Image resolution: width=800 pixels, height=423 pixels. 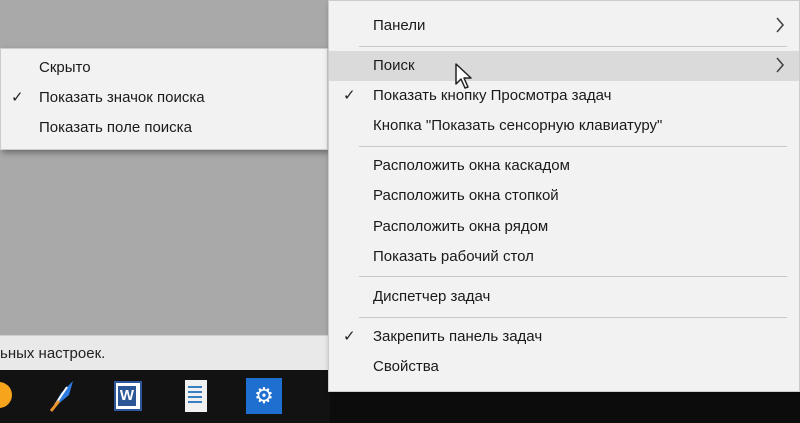 What do you see at coordinates (165, 353) in the screenshot?
I see `window-status-strip: ьных настроек.` at bounding box center [165, 353].